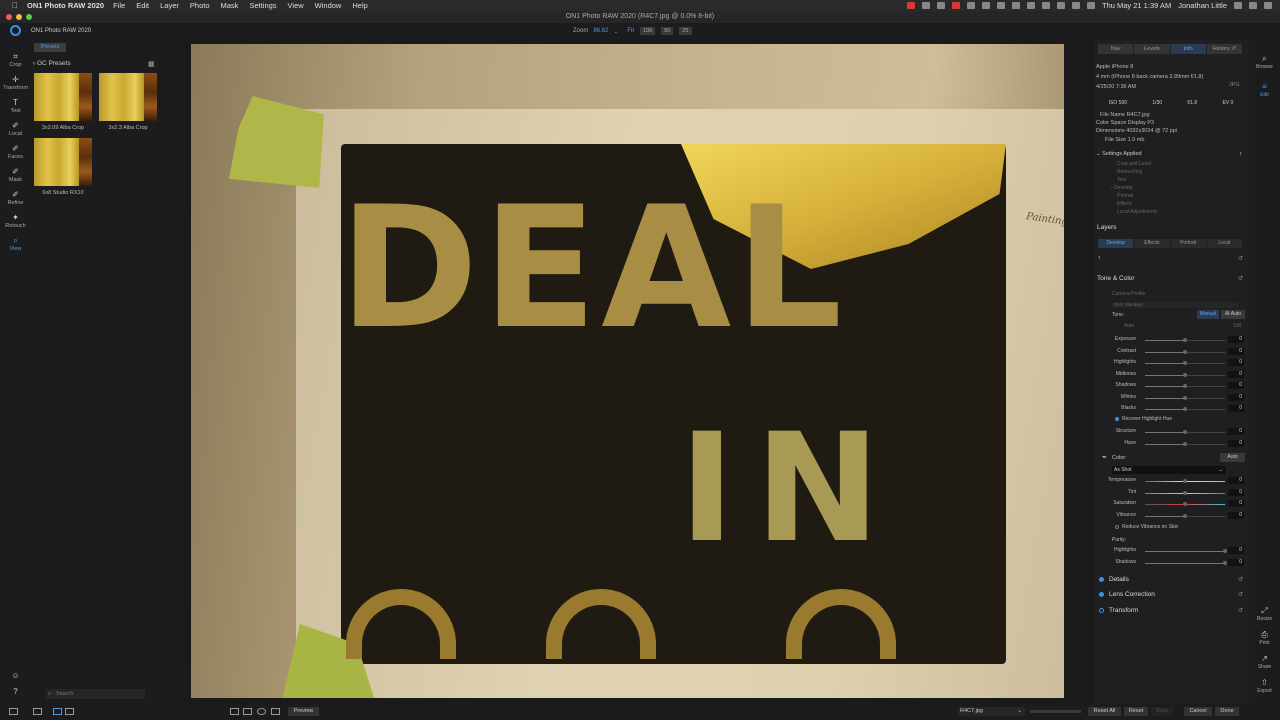 The height and width of the screenshot is (720, 1280). What do you see at coordinates (1233, 314) in the screenshot?
I see `tone-ai-auto-button: AI Auto` at bounding box center [1233, 314].